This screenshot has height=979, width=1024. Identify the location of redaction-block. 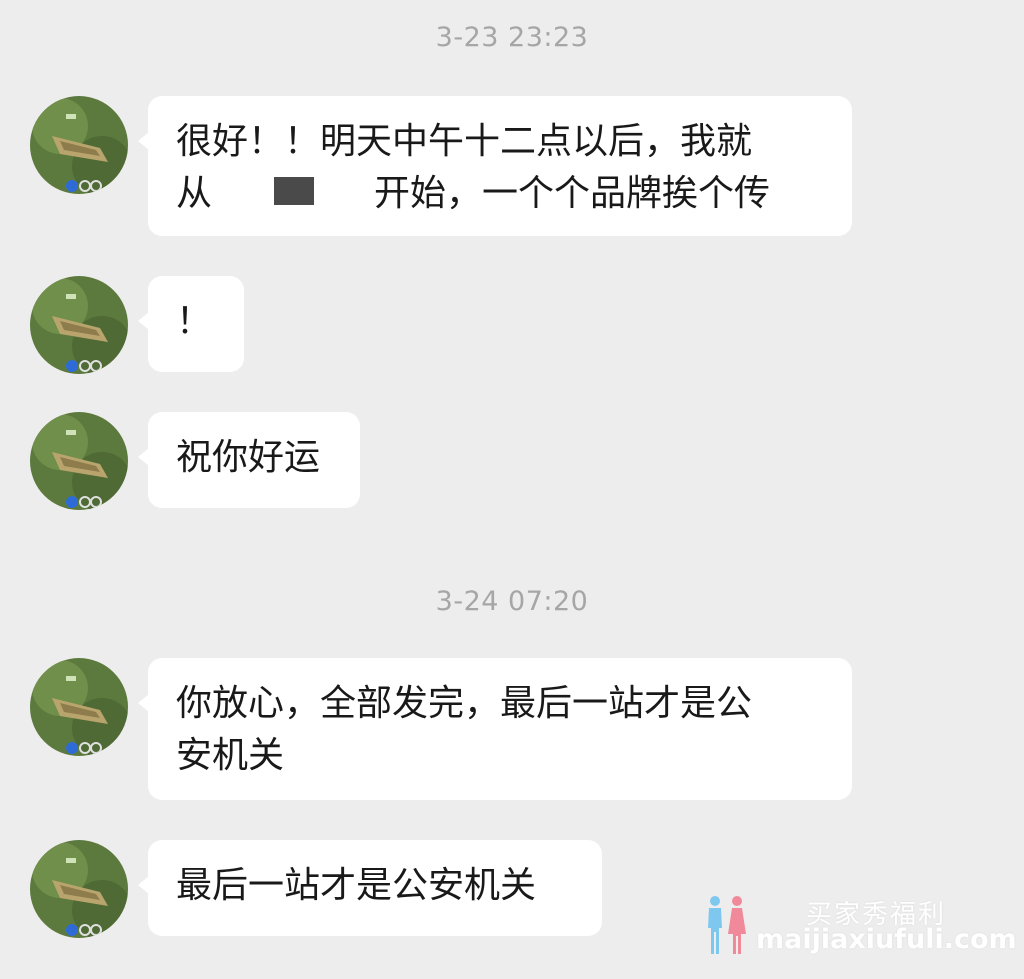
(294, 191).